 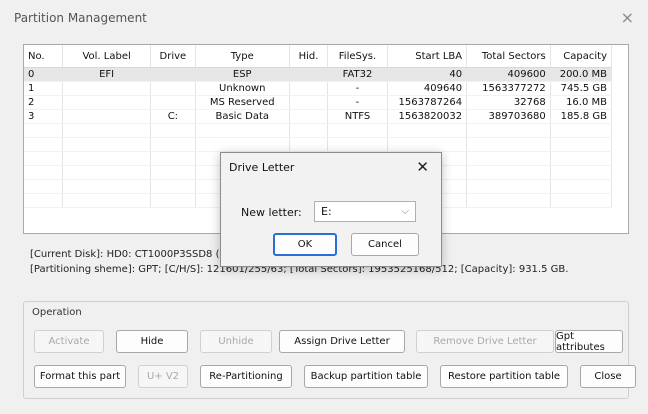 What do you see at coordinates (44, 74) in the screenshot?
I see `cell-no: 0` at bounding box center [44, 74].